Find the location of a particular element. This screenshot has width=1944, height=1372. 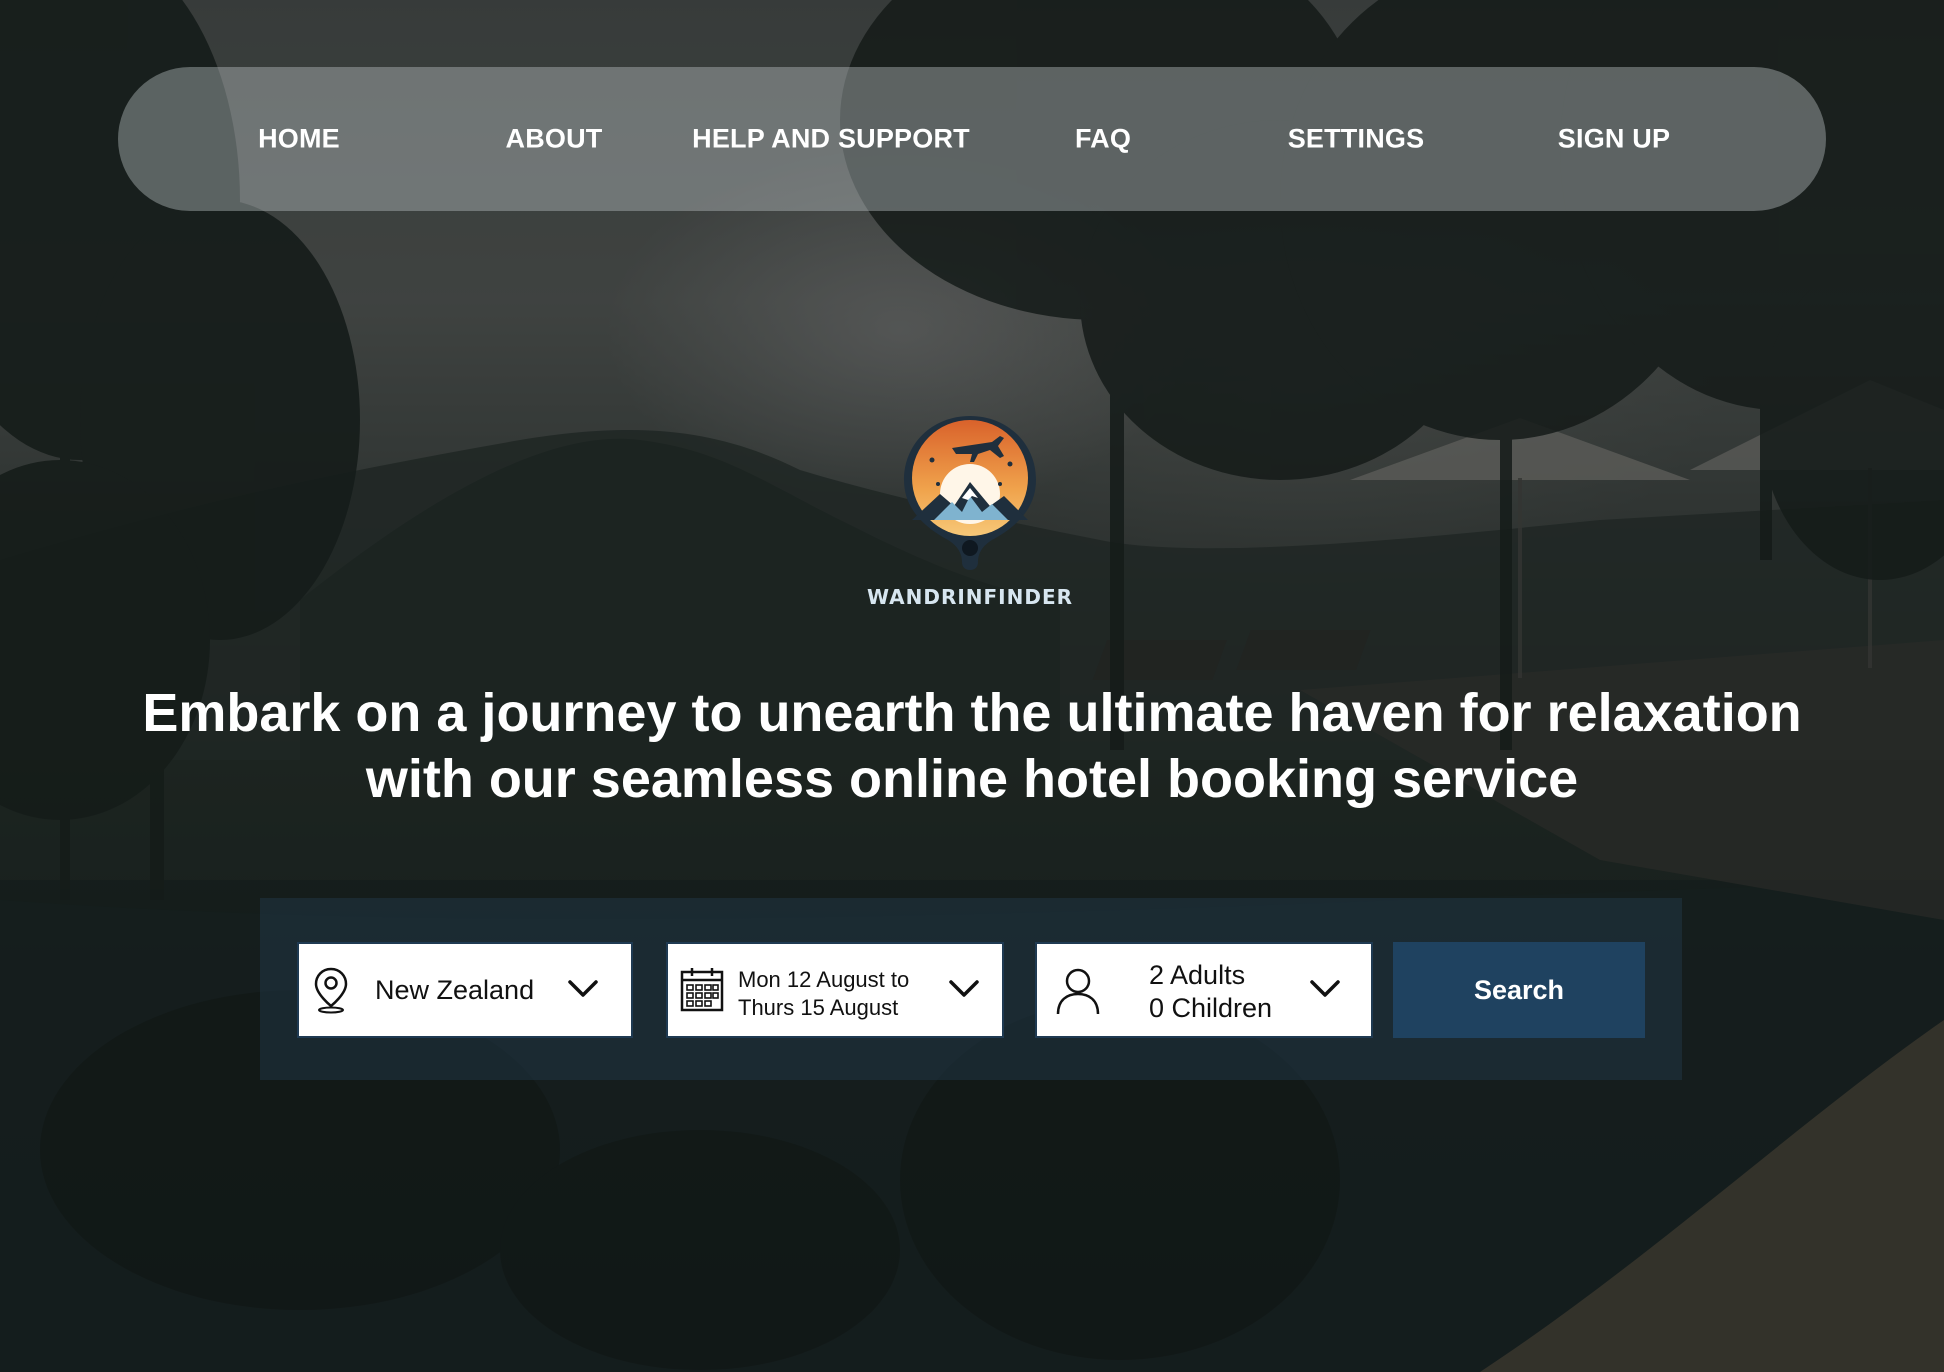

brand-name: WANDRINFINDER is located at coordinates (970, 597).